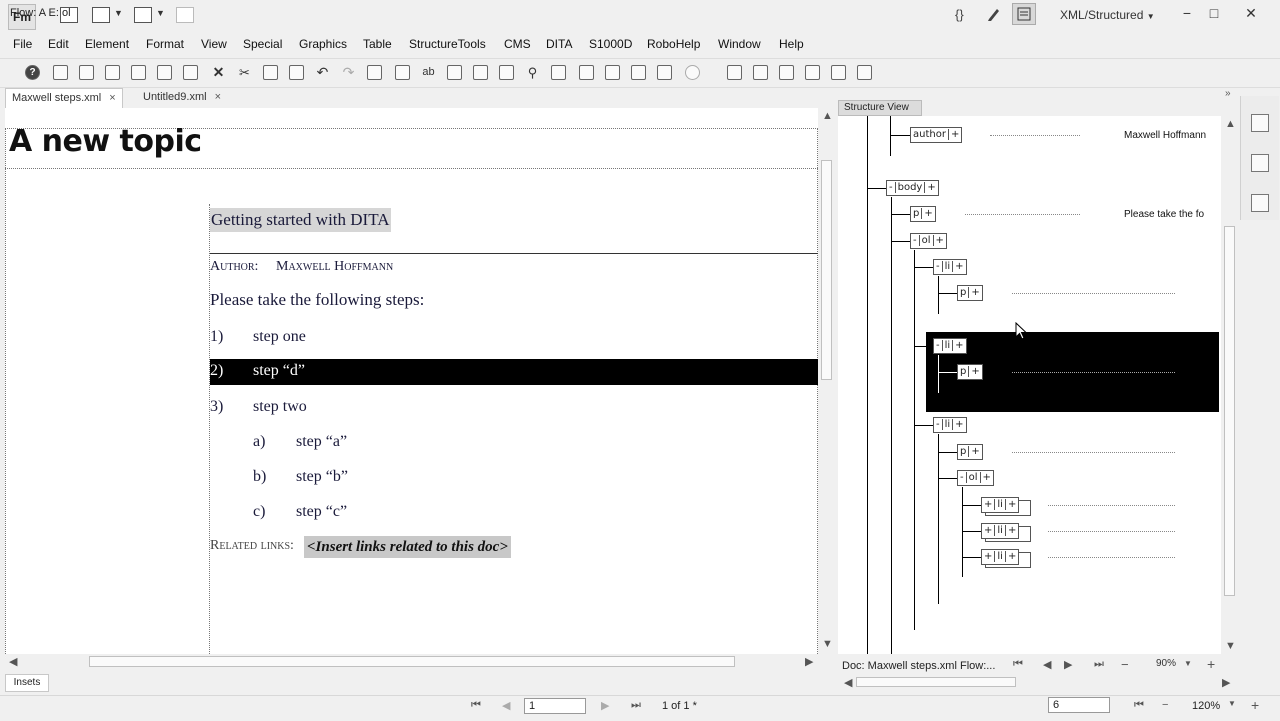 Image resolution: width=1280 pixels, height=721 pixels. What do you see at coordinates (514, 372) in the screenshot?
I see `list-item-selected: 2) step “d”` at bounding box center [514, 372].